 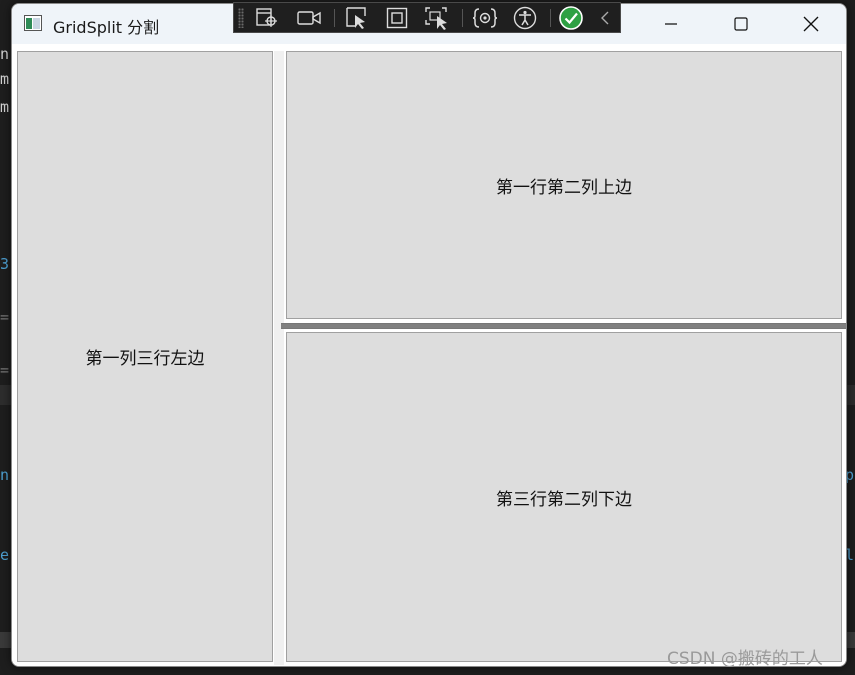 I want to click on bg-code-char: e, so click(x=5, y=555).